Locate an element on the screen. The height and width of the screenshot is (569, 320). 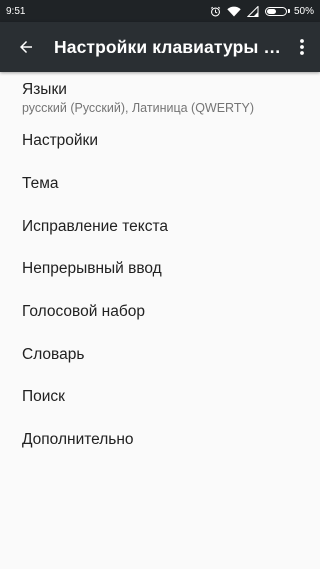
status-time: 9:51 is located at coordinates (16, 11).